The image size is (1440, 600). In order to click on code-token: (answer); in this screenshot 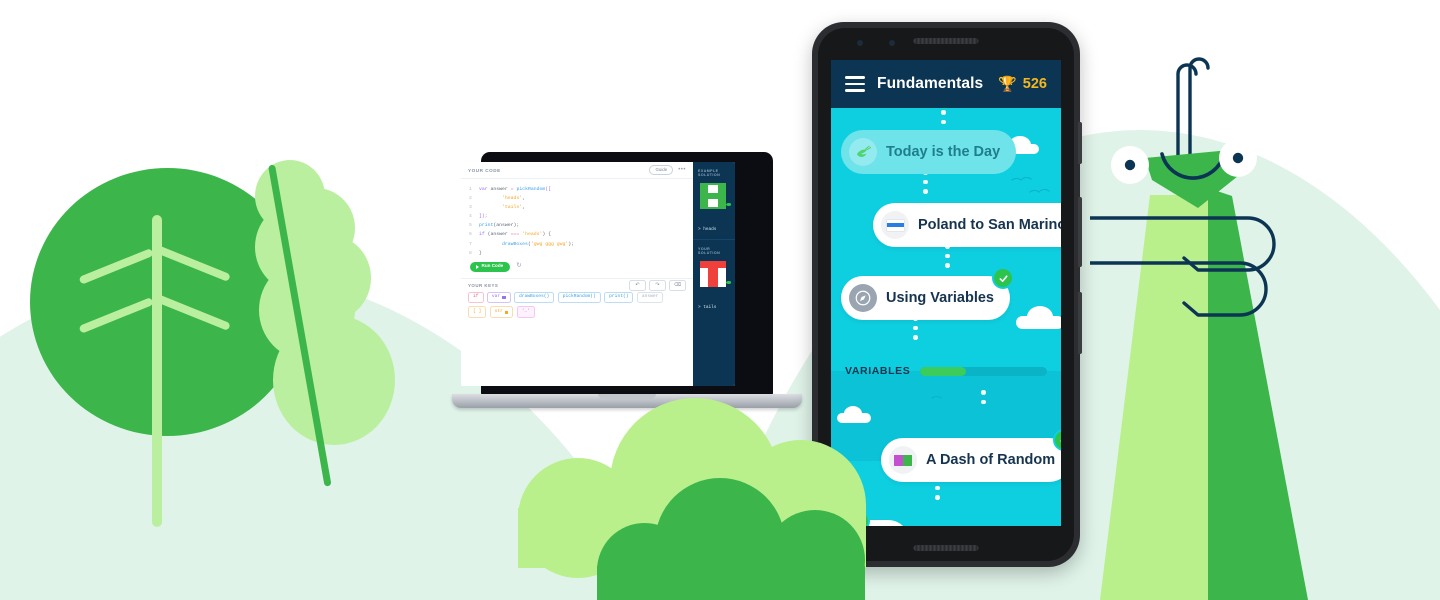, I will do `click(506, 226)`.